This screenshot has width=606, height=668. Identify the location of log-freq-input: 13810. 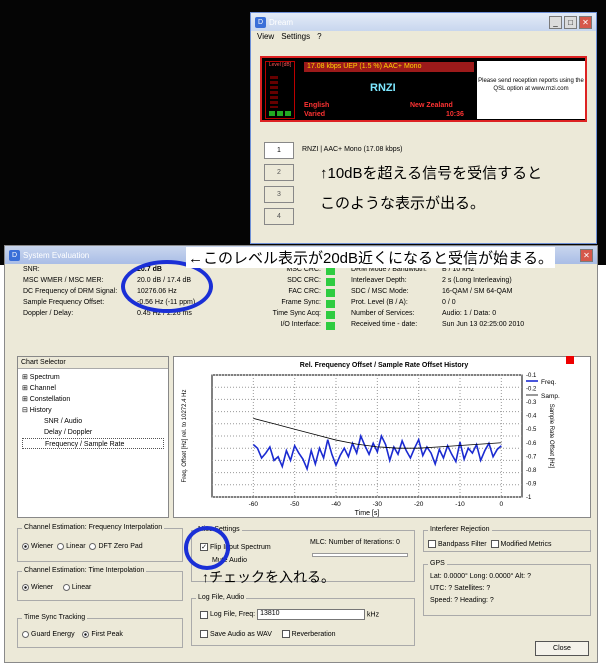
(311, 614).